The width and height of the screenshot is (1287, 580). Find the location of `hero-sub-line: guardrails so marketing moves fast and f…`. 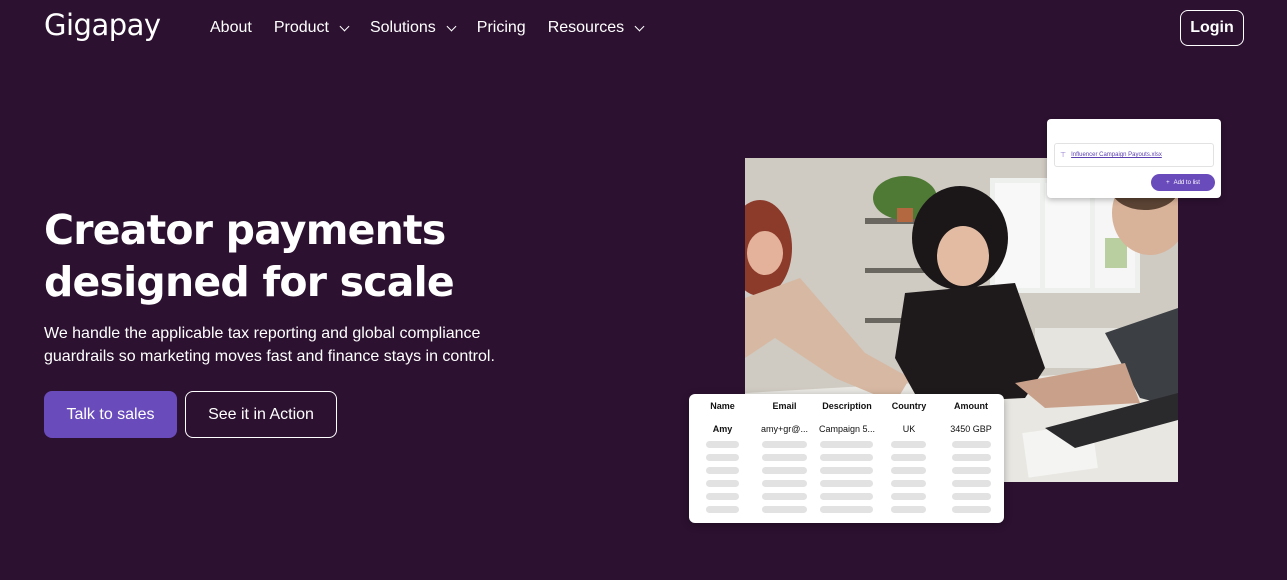

hero-sub-line: guardrails so marketing moves fast and f… is located at coordinates (269, 356).